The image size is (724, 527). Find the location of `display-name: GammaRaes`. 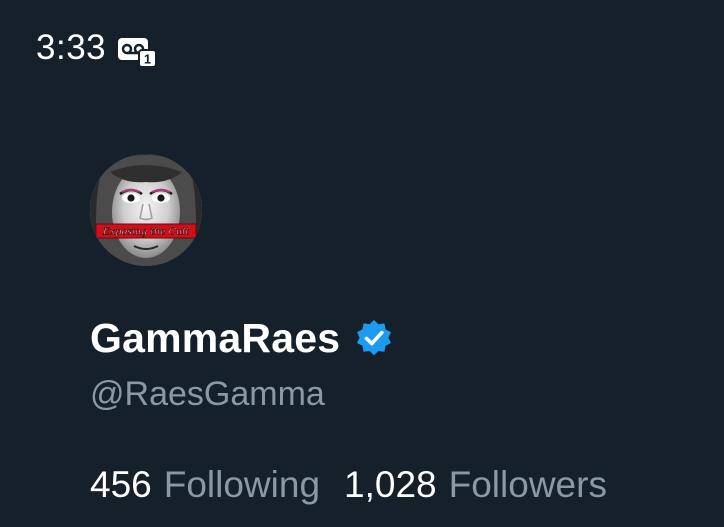

display-name: GammaRaes is located at coordinates (215, 337).